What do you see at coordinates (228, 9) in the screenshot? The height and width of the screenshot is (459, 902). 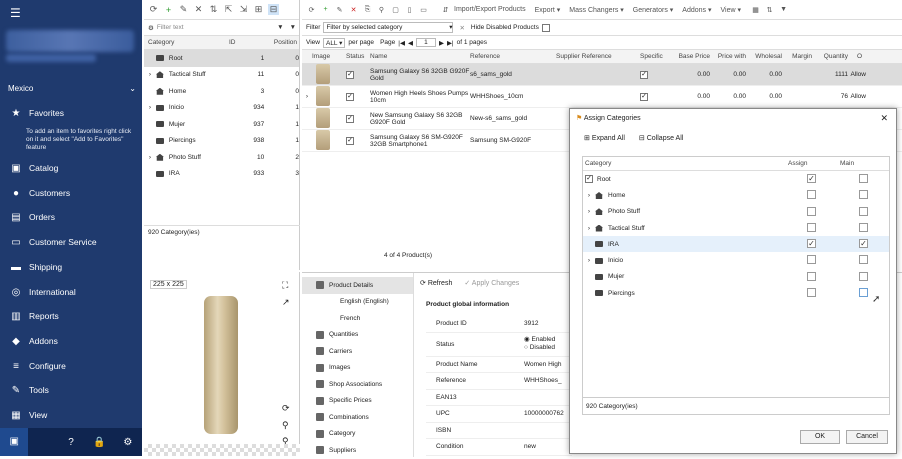 I see `indent-icon: ⇱` at bounding box center [228, 9].